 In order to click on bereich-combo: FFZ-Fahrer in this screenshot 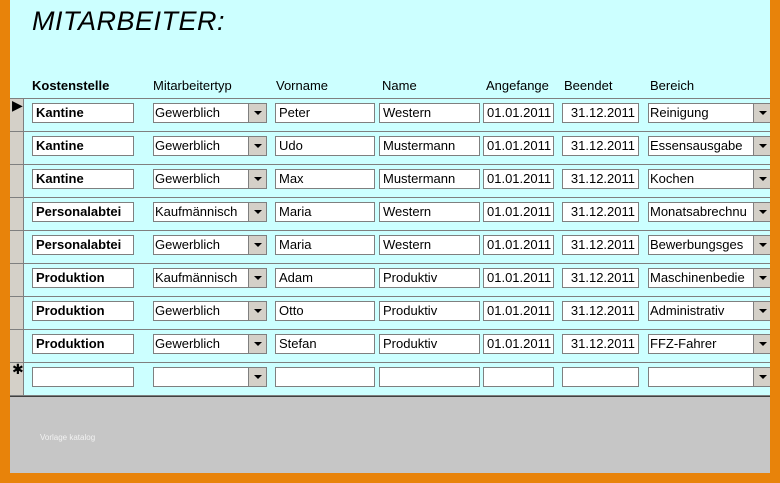, I will do `click(709, 344)`.